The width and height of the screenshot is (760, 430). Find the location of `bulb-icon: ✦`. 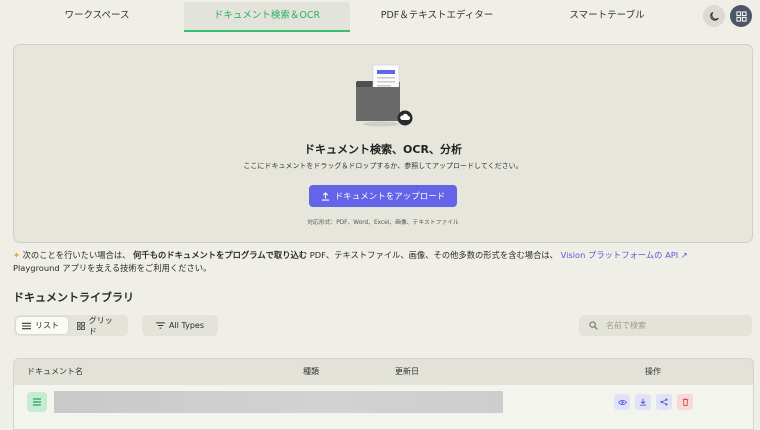

bulb-icon: ✦ is located at coordinates (16, 255).